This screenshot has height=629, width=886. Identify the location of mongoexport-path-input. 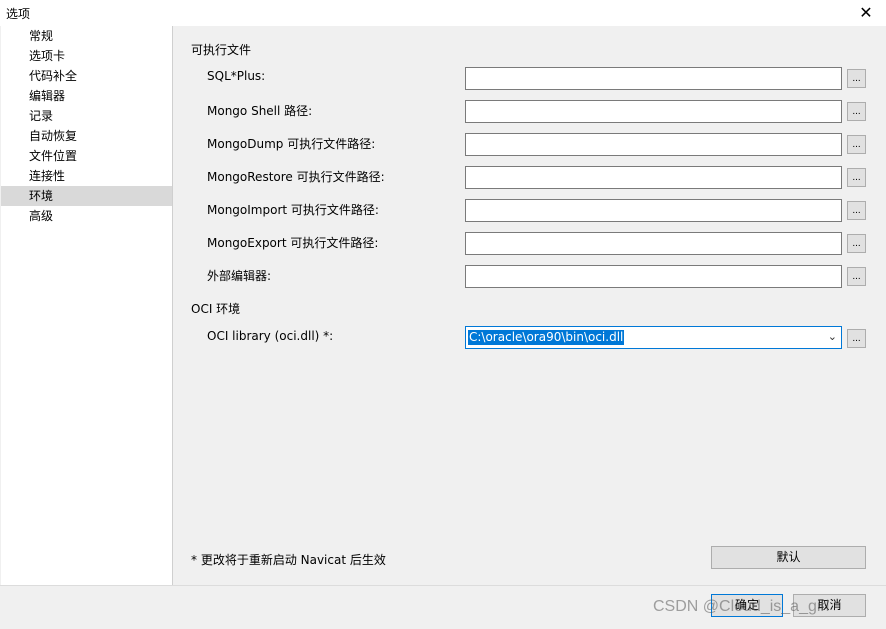
(653, 243).